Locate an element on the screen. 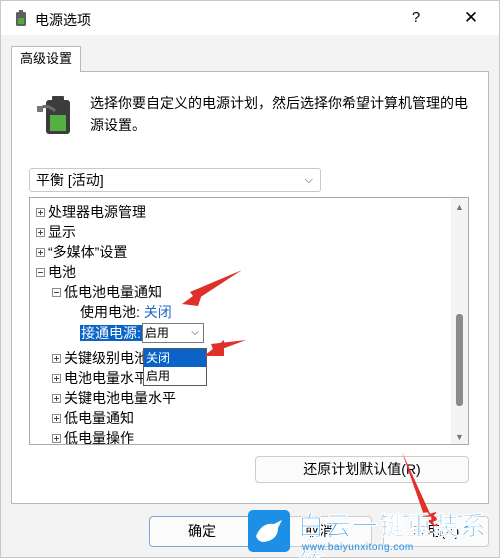 This screenshot has width=500, height=558. restore-defaults-button: 还原计划默认值(R) is located at coordinates (362, 469).